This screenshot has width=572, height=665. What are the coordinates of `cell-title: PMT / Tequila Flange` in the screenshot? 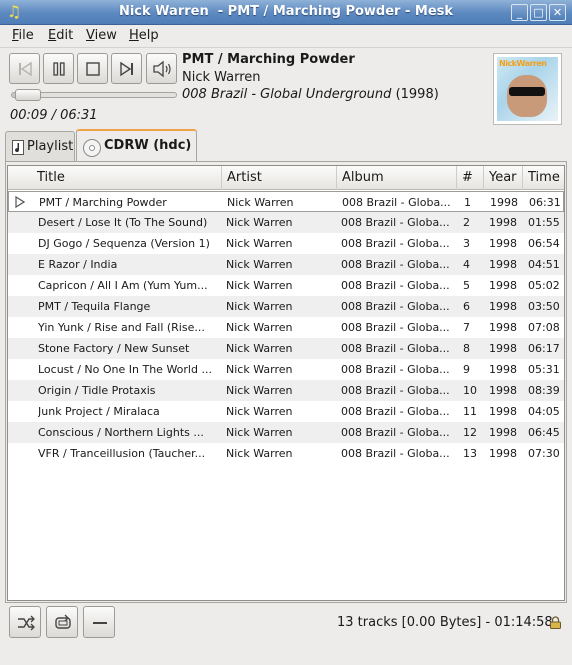 It's located at (94, 306).